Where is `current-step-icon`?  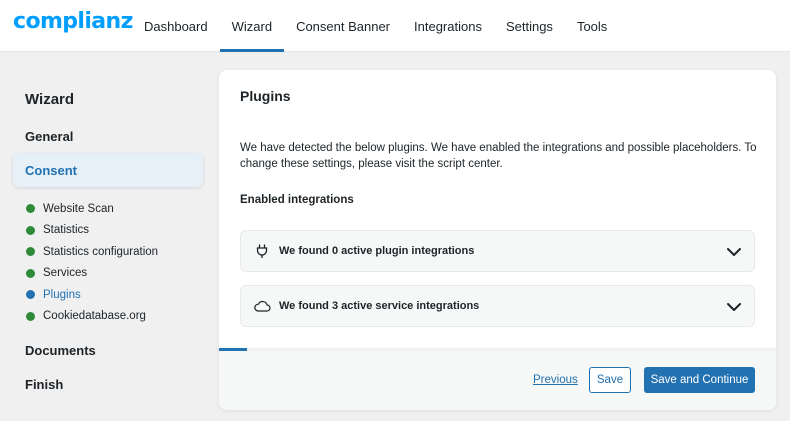
current-step-icon is located at coordinates (30, 295).